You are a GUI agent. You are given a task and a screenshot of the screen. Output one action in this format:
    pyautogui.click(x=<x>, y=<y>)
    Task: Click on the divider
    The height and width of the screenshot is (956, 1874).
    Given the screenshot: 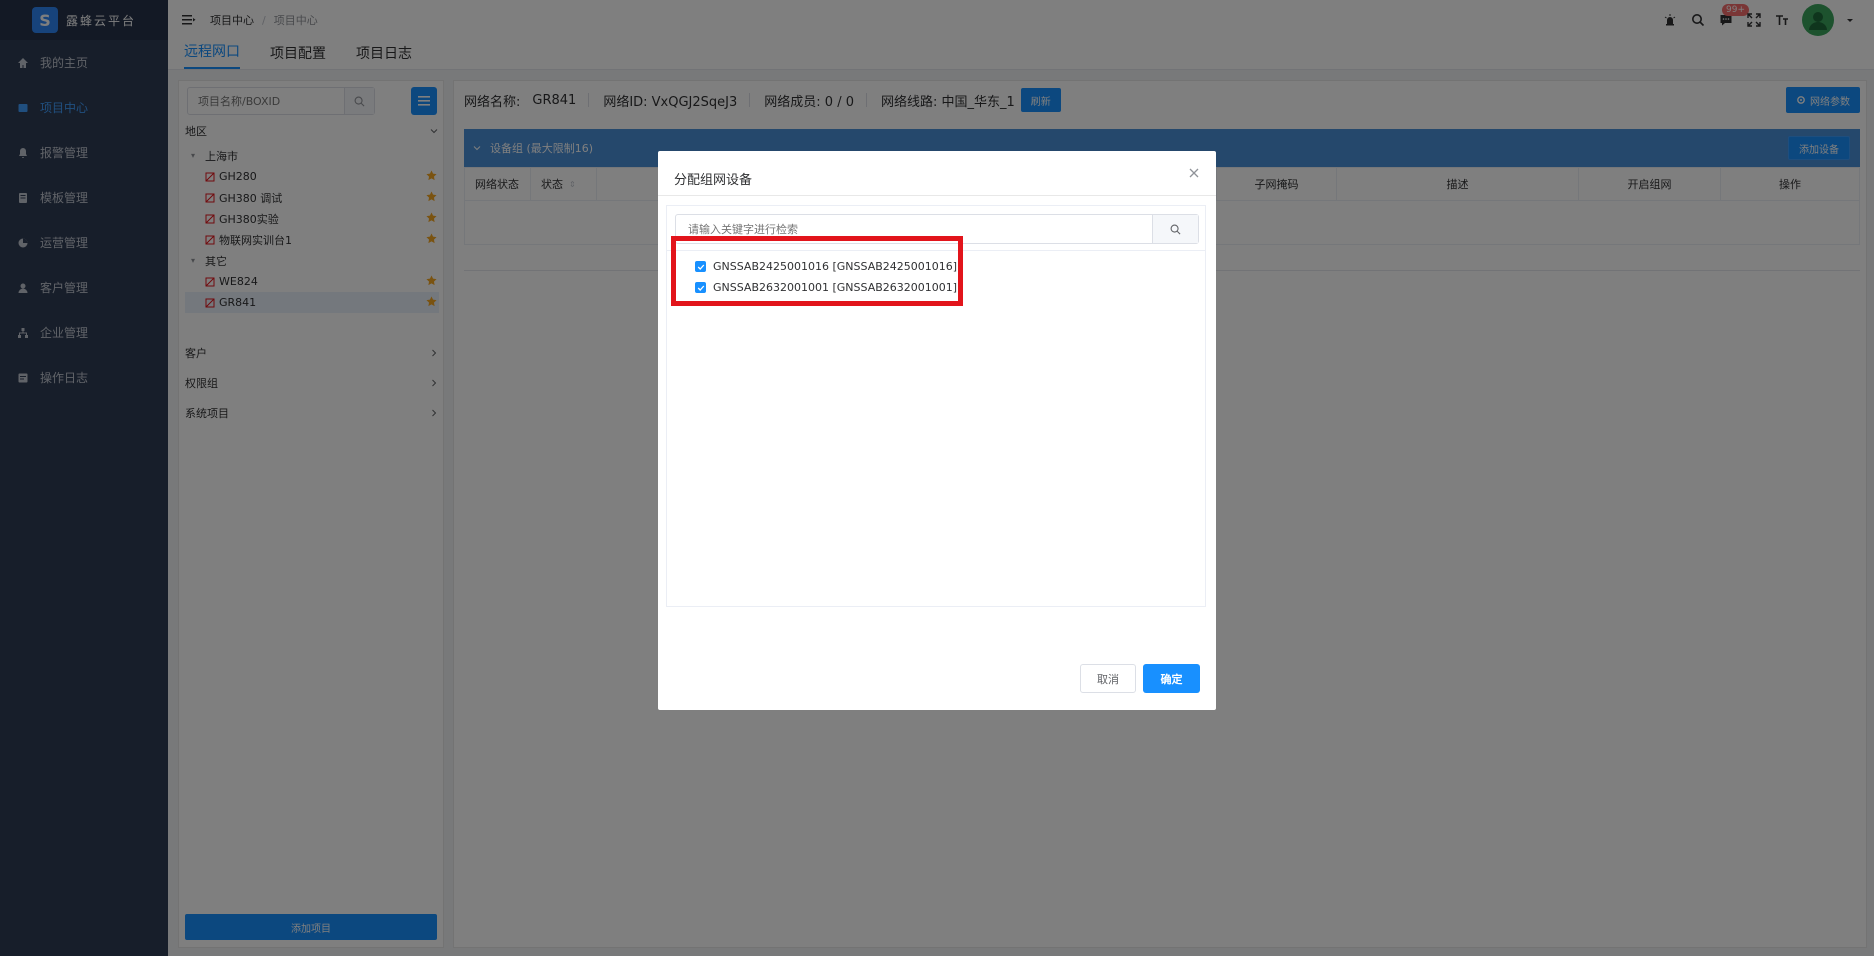 What is the action you would take?
    pyautogui.click(x=937, y=195)
    